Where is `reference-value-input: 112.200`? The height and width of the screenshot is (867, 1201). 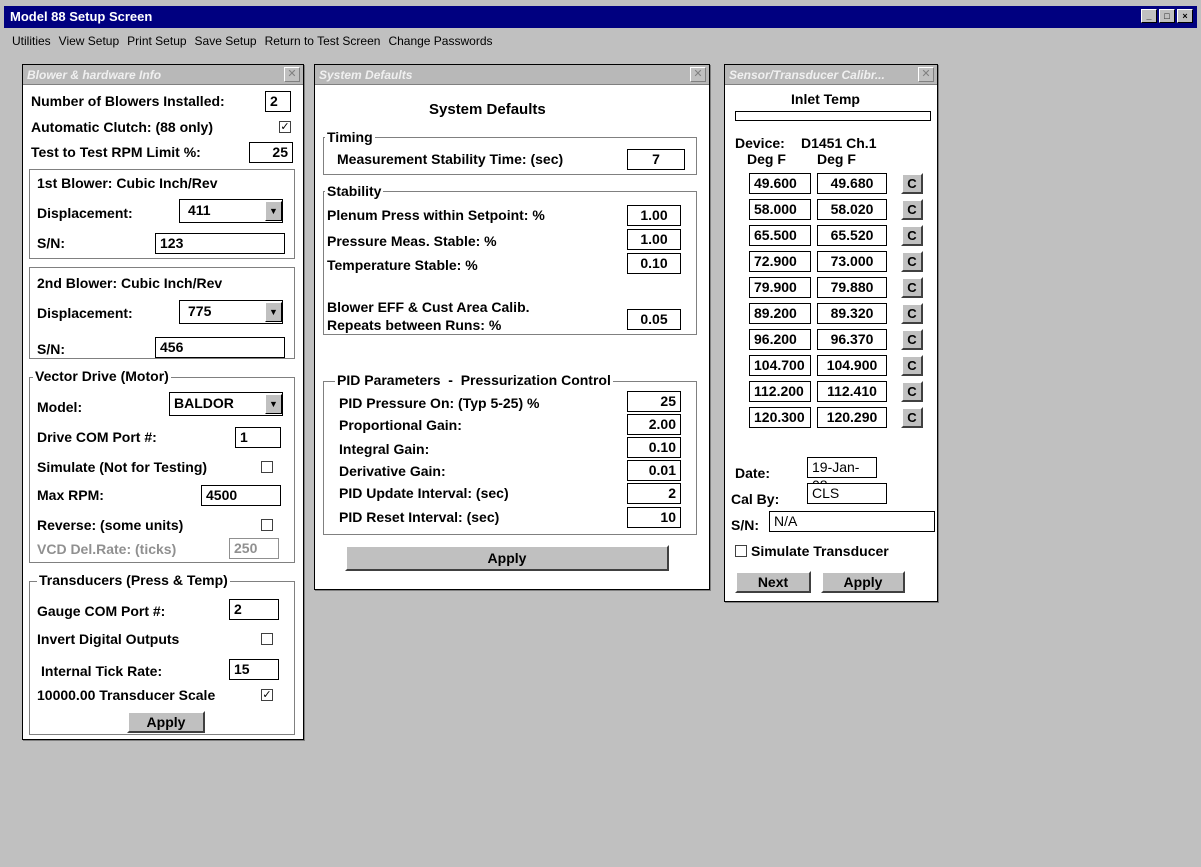 reference-value-input: 112.200 is located at coordinates (780, 391).